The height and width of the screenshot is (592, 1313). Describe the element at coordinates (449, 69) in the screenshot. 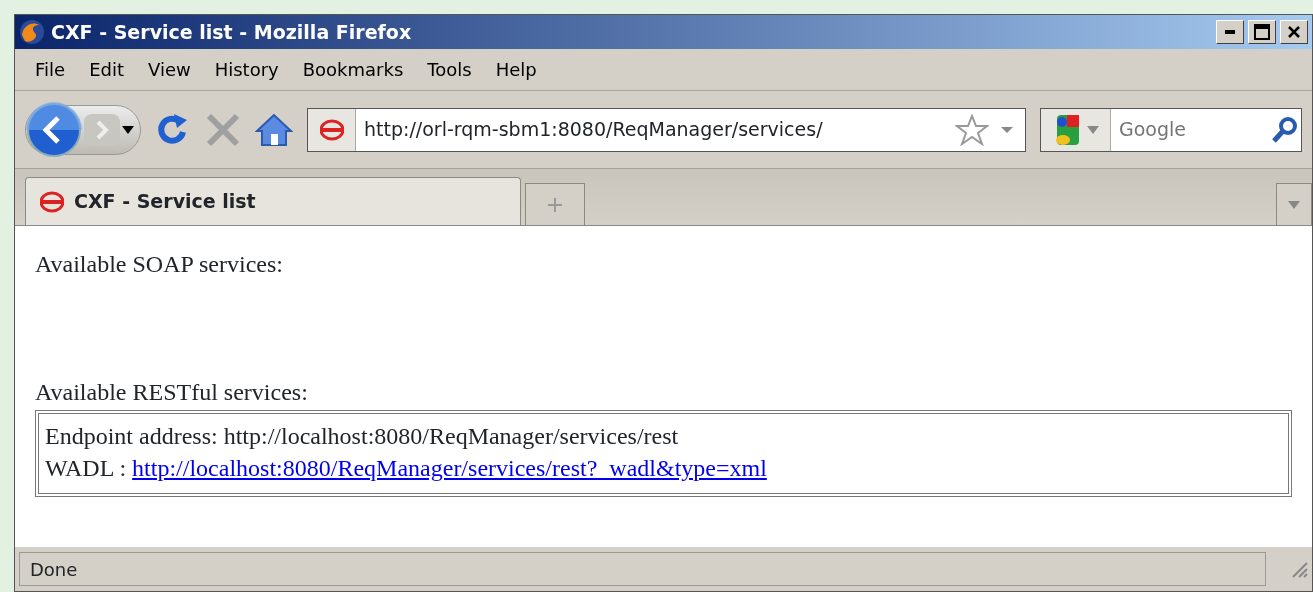

I see `menu-item: Tools` at that location.